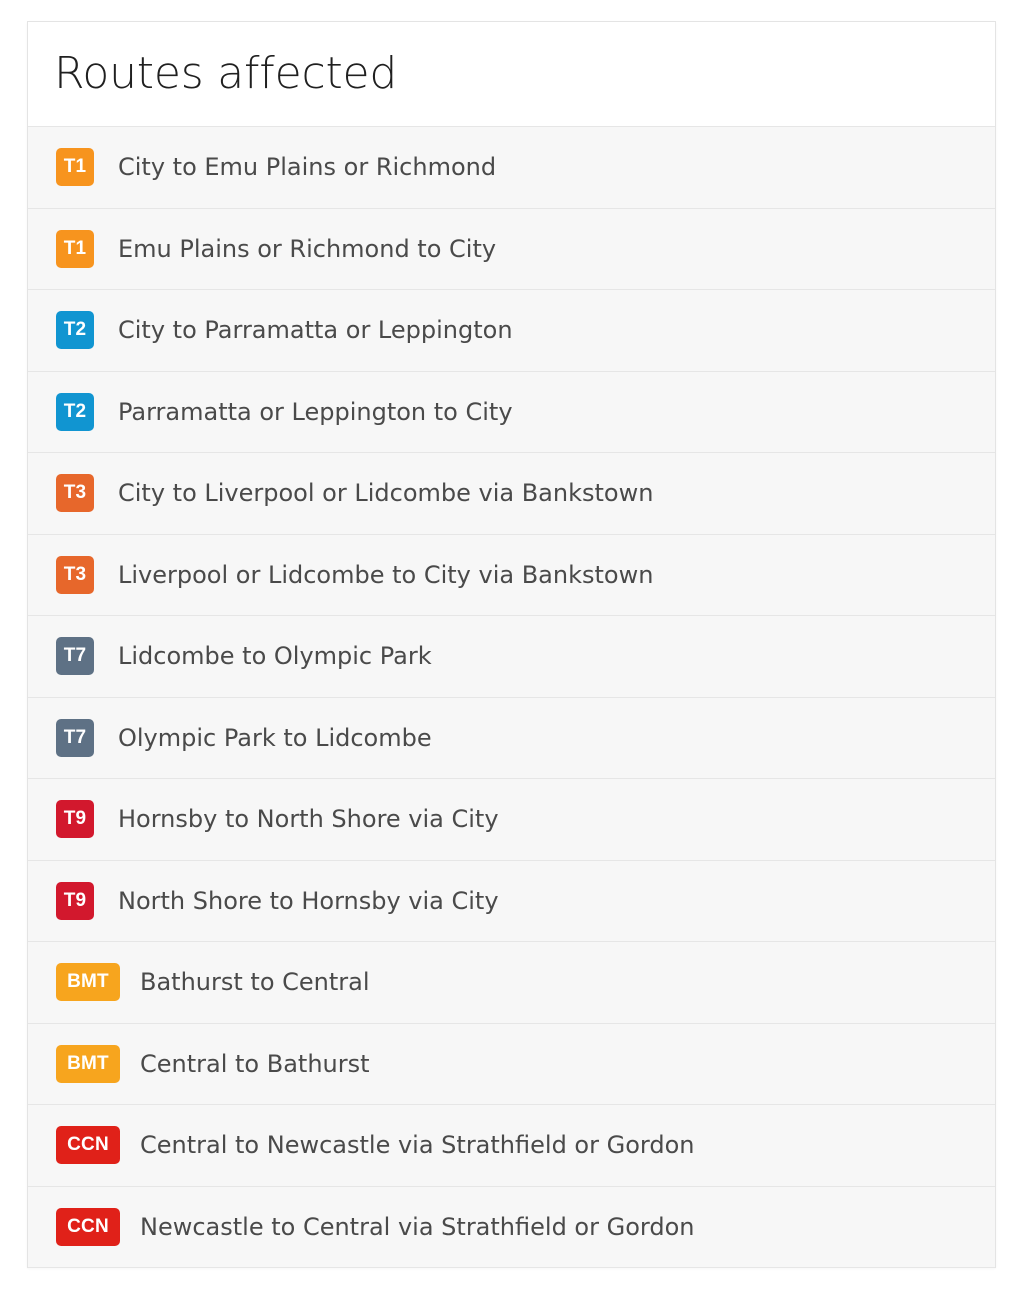  I want to click on route-row: T7 Lidcombe to Olympic Park, so click(511, 657).